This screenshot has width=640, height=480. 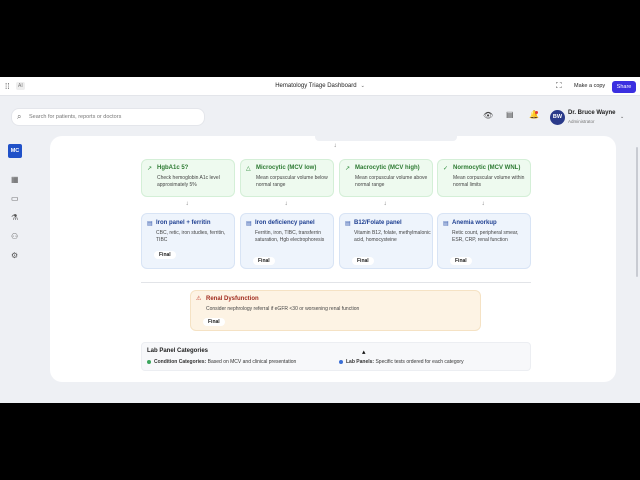 I want to click on lab-title: Iron deficiency panel, so click(x=285, y=223).